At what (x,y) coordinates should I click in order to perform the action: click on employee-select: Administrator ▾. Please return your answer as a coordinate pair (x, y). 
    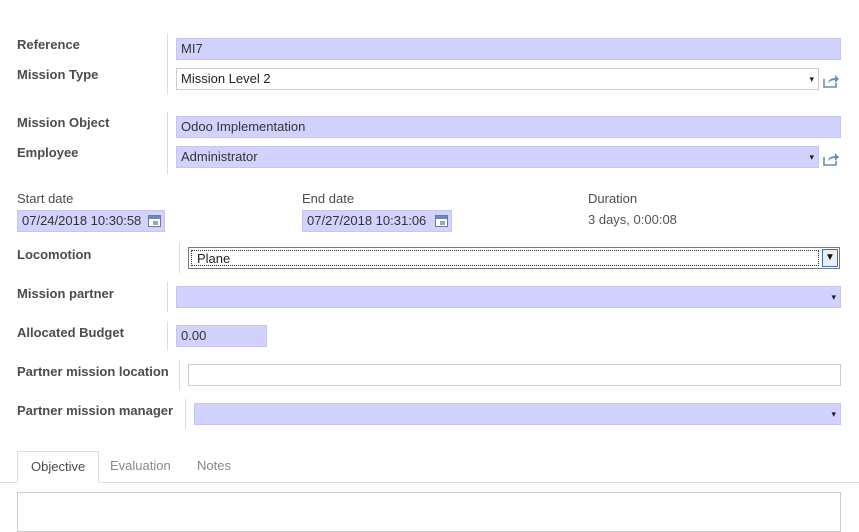
    Looking at the image, I should click on (497, 157).